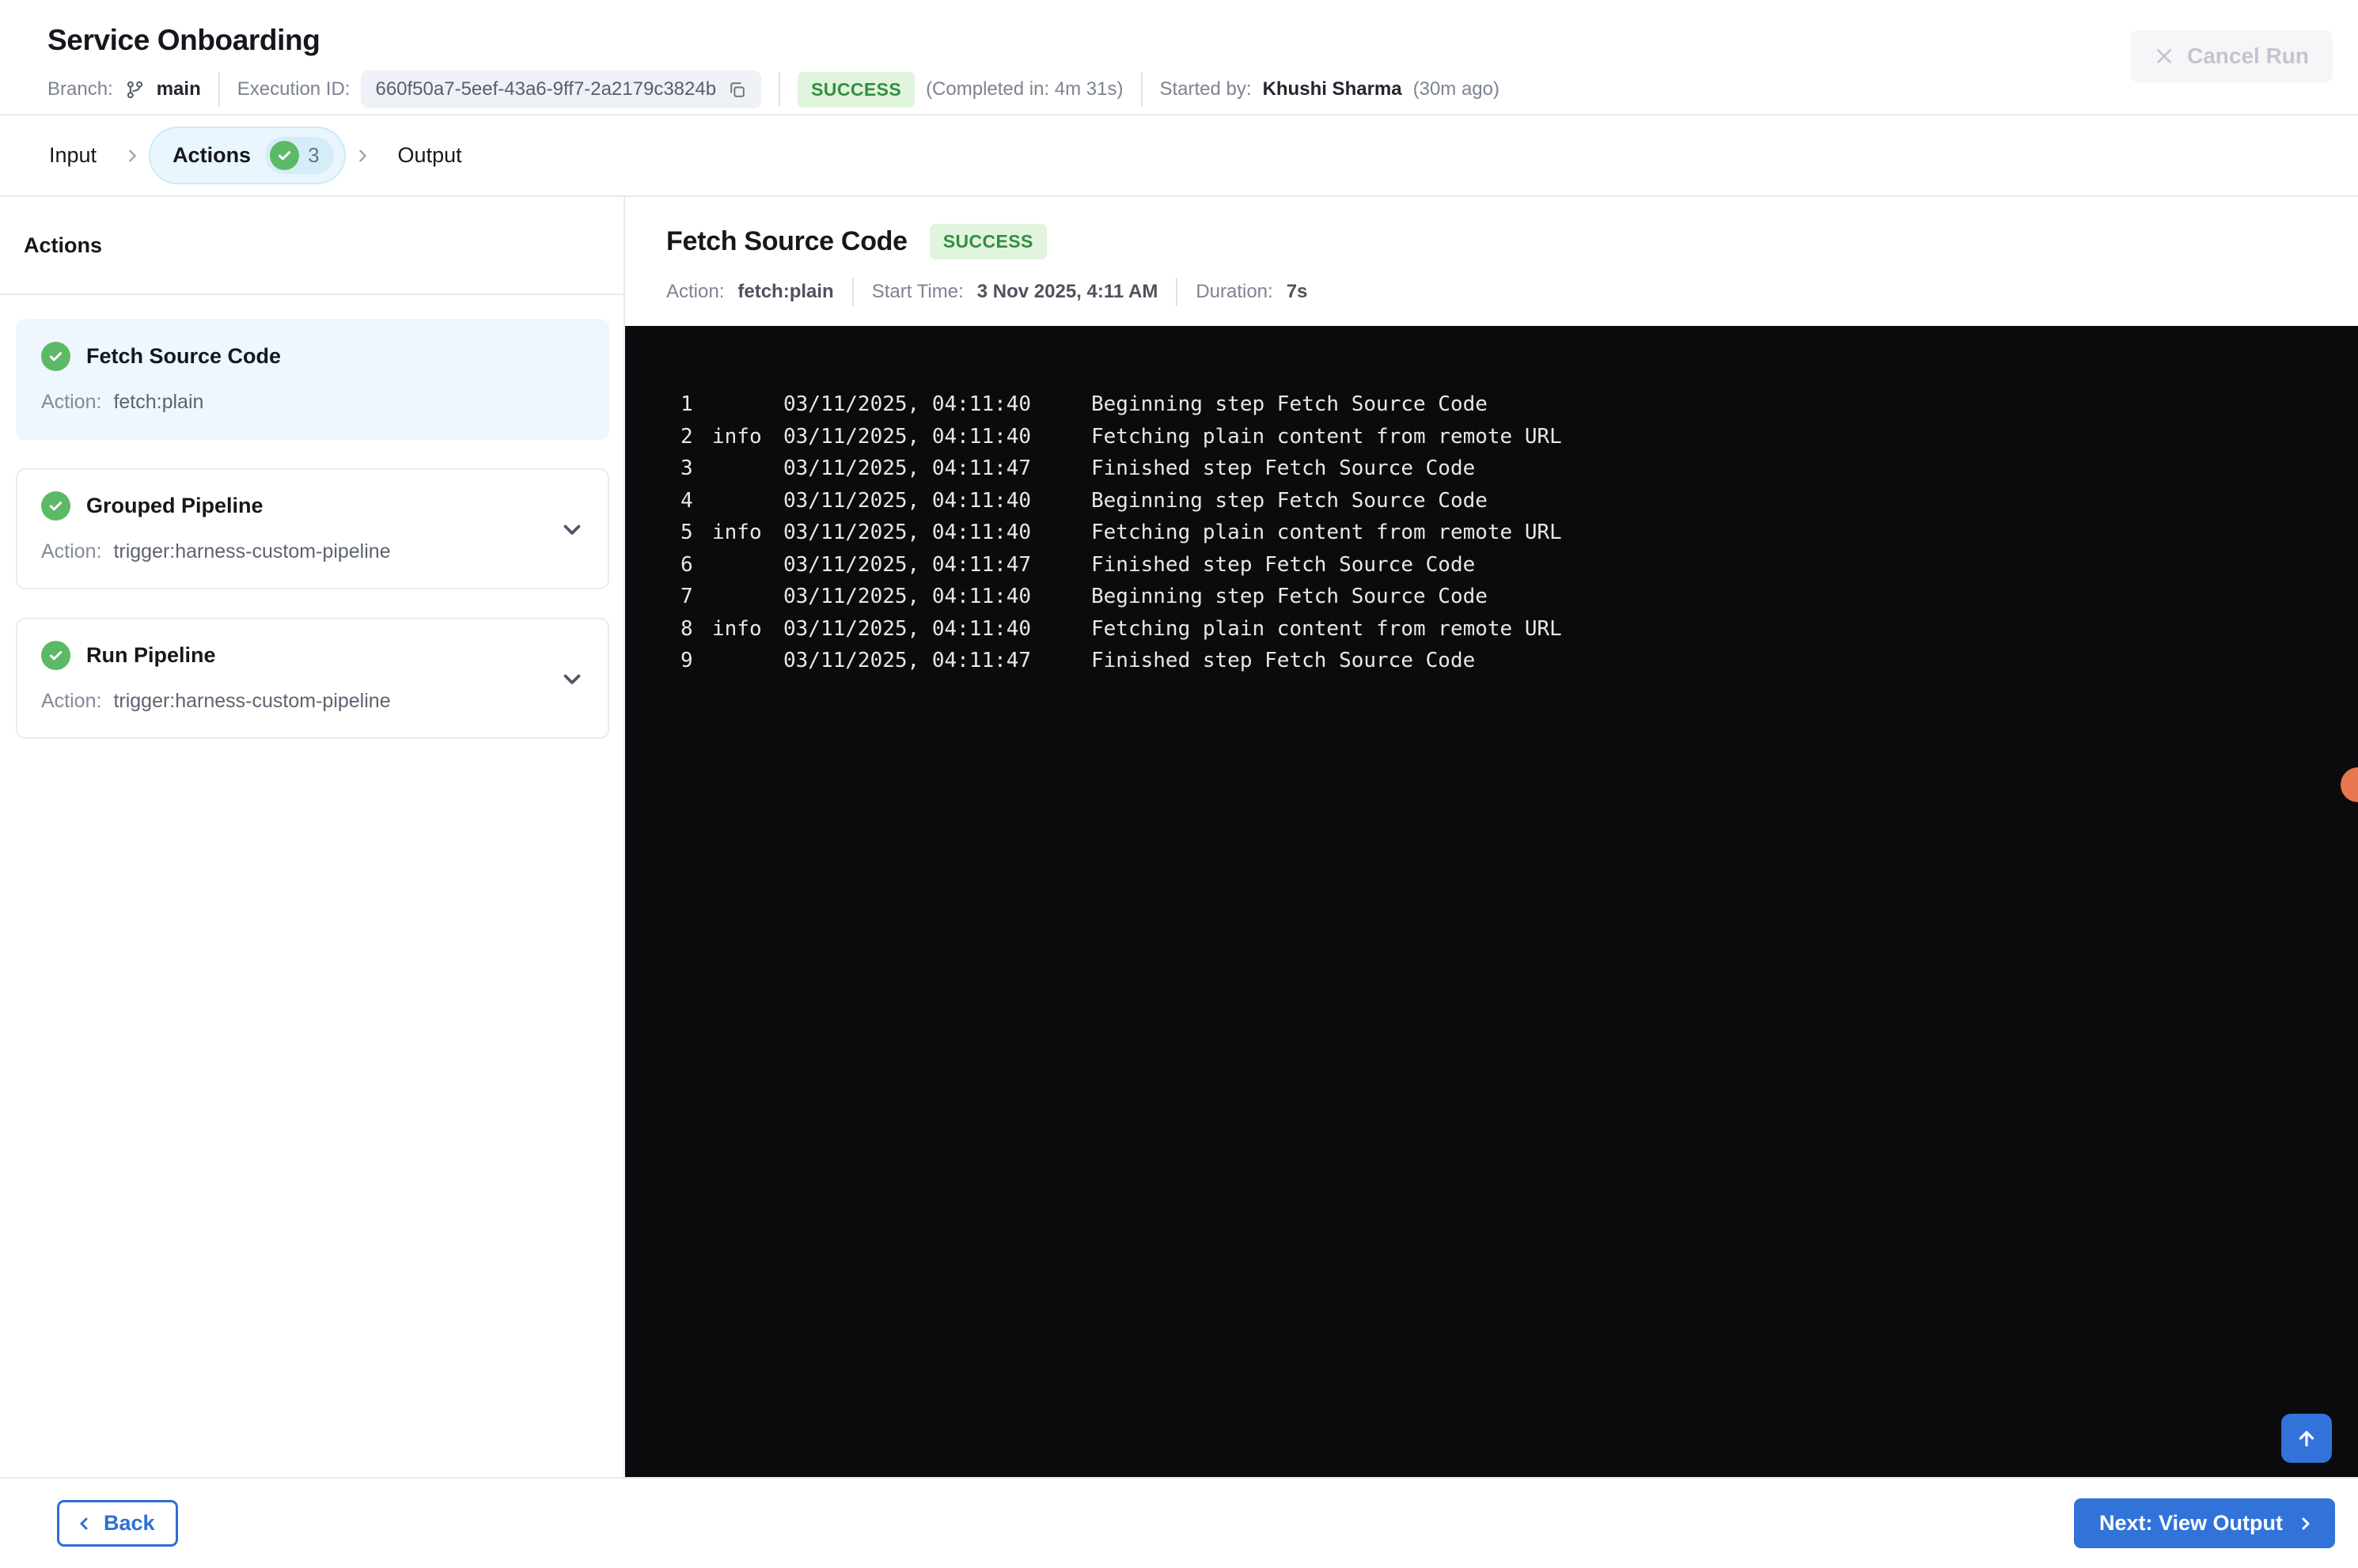 This screenshot has width=2358, height=1568. I want to click on step-tab-bar: Input Actions 3 Output, so click(1179, 155).